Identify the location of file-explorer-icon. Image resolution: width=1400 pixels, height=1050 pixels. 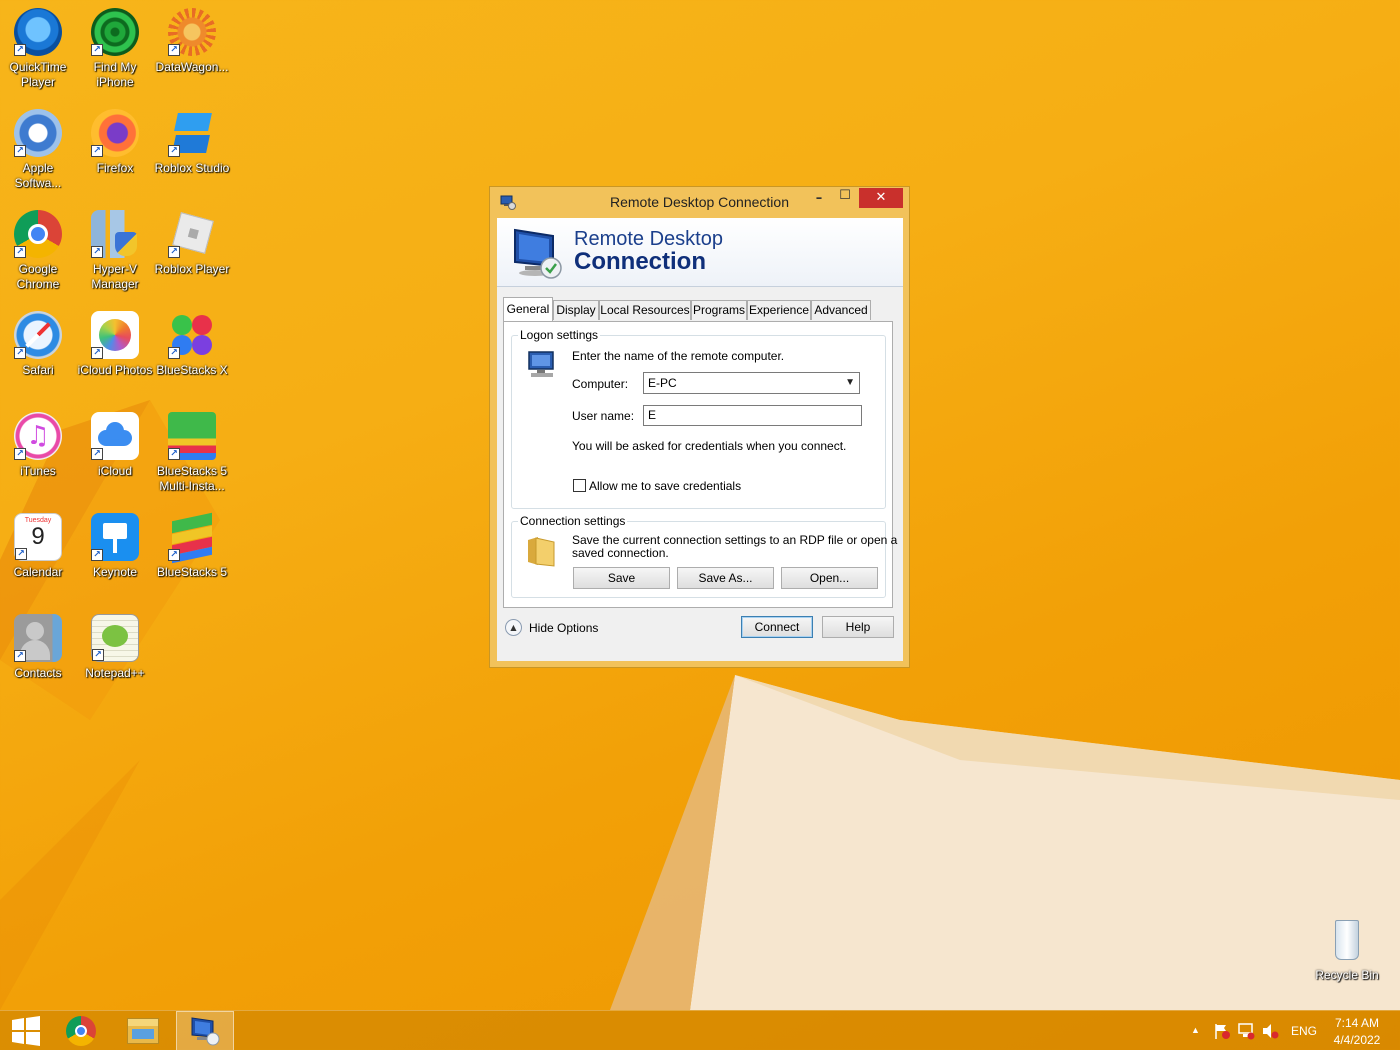
(143, 1031).